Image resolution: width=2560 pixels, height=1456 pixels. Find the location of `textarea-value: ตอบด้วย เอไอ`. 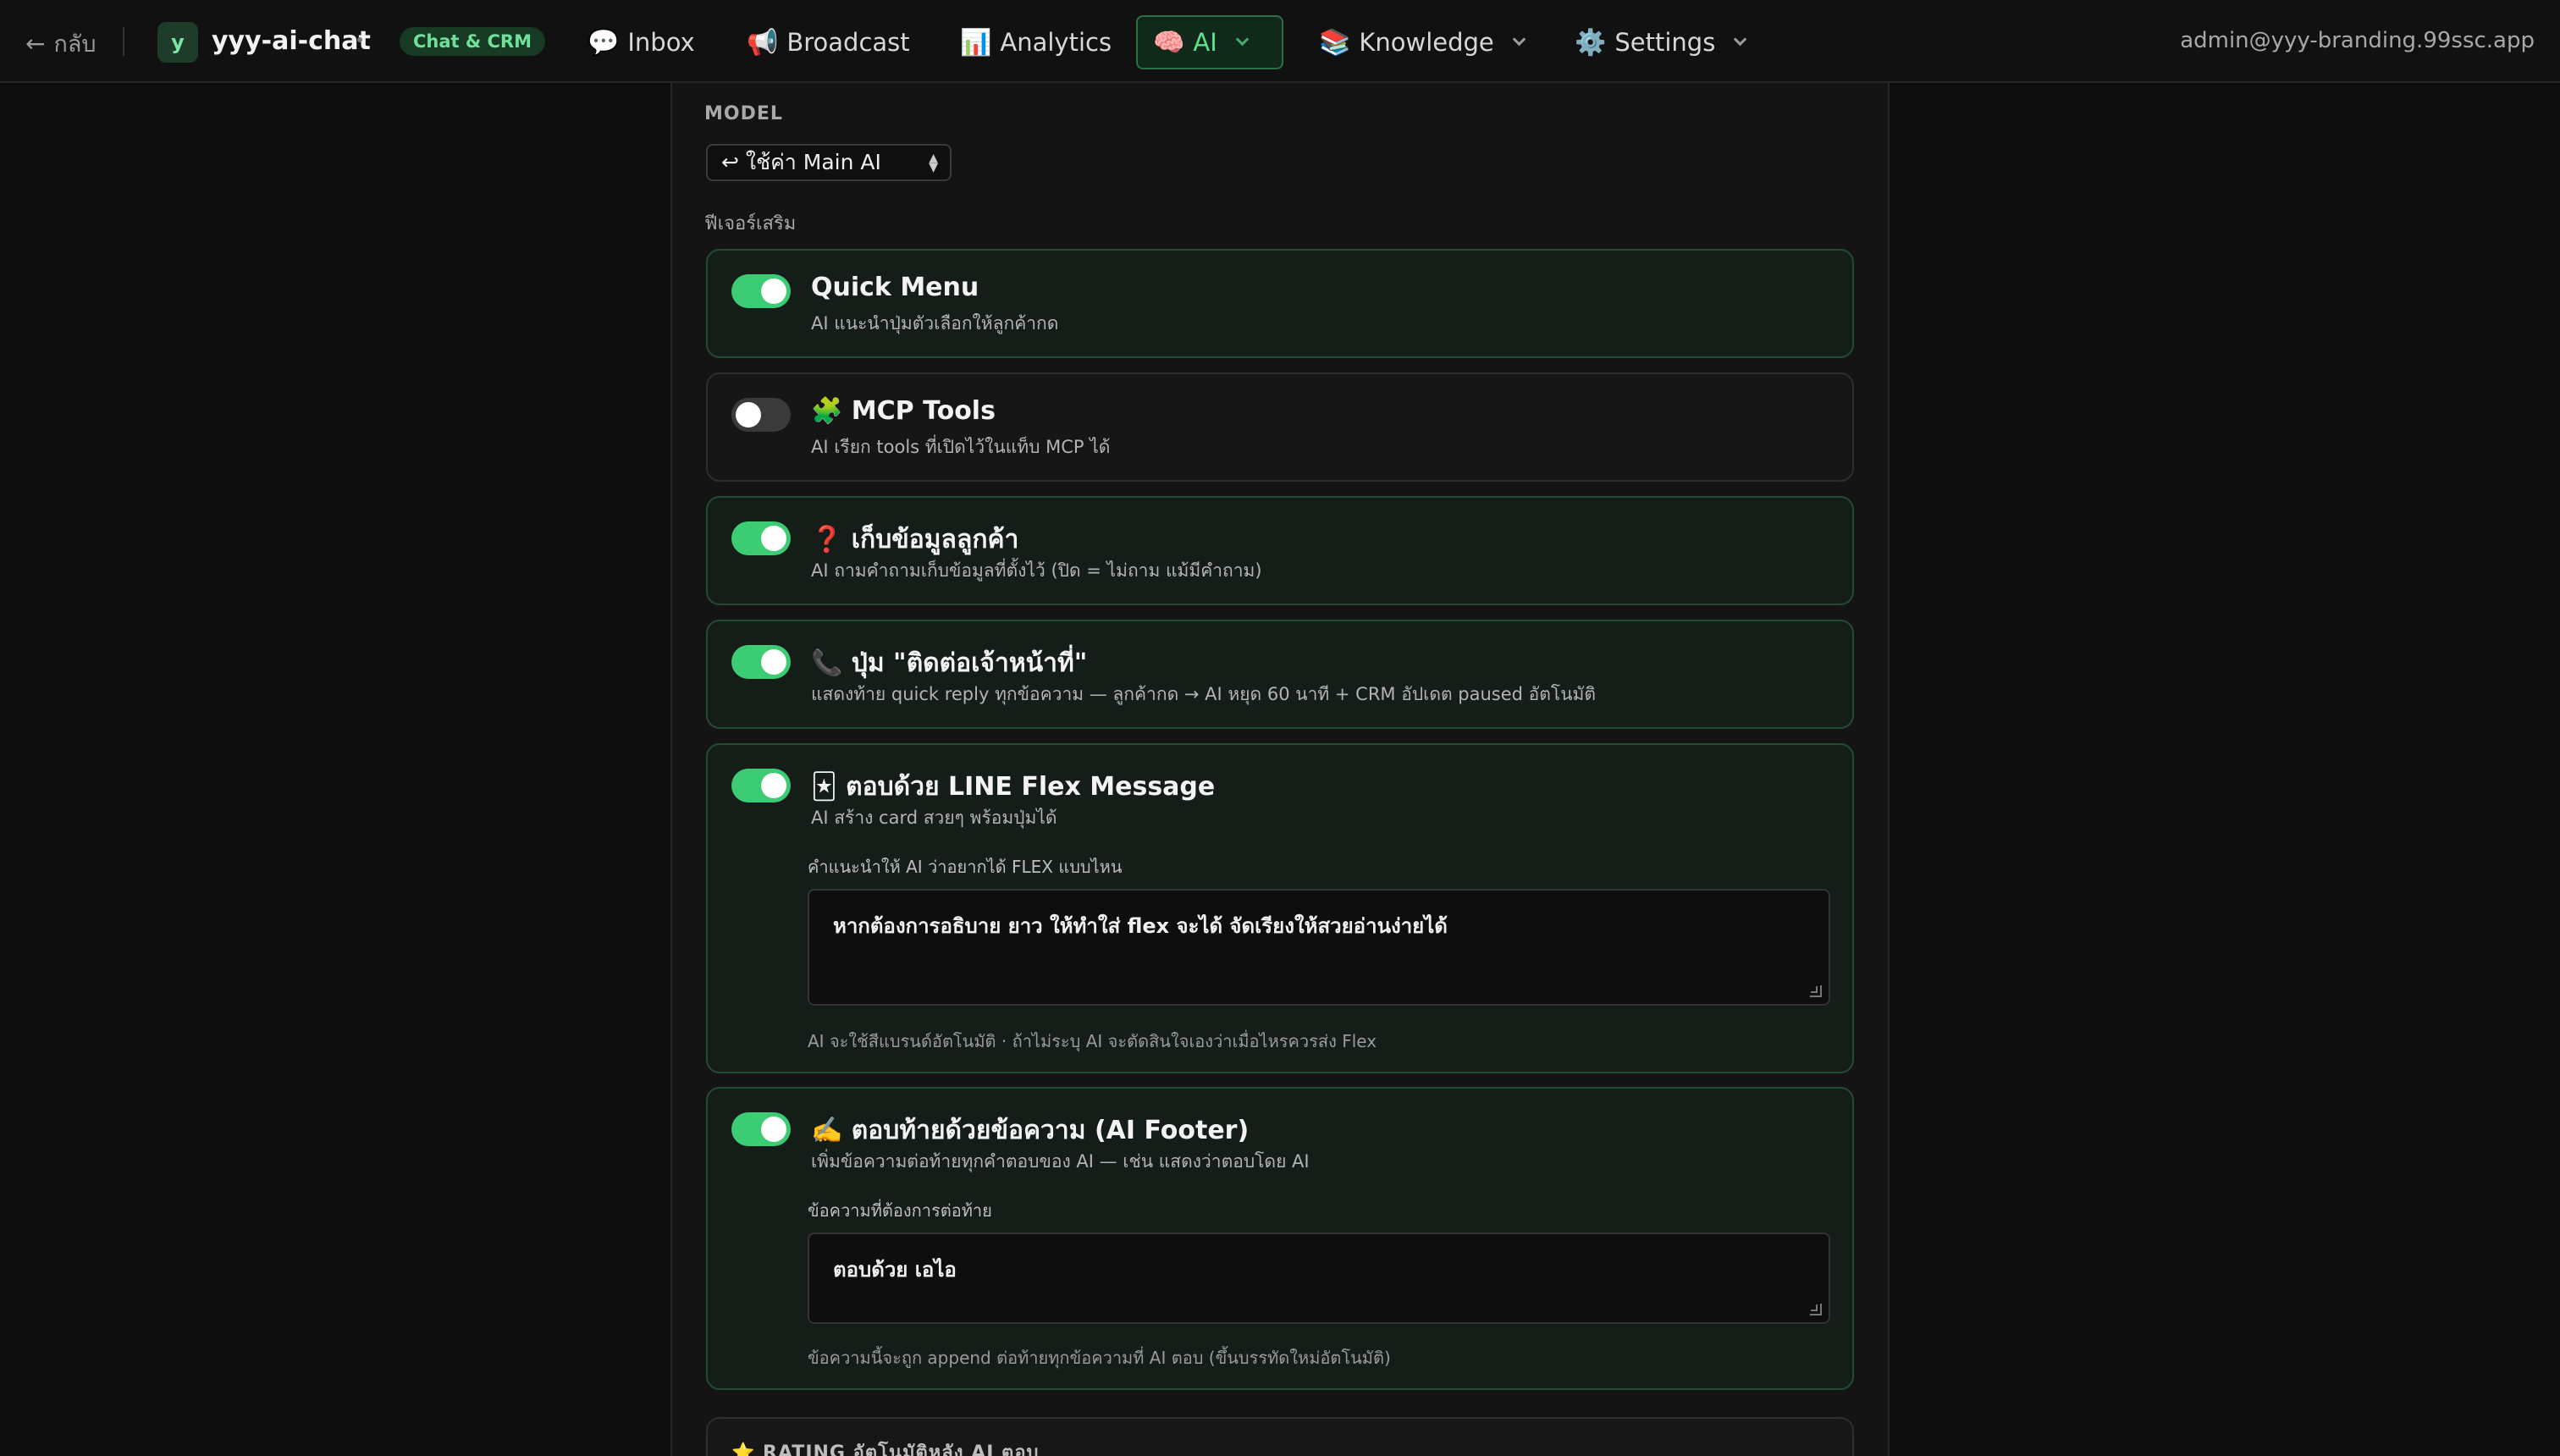

textarea-value: ตอบด้วย เอไอ is located at coordinates (895, 1270).